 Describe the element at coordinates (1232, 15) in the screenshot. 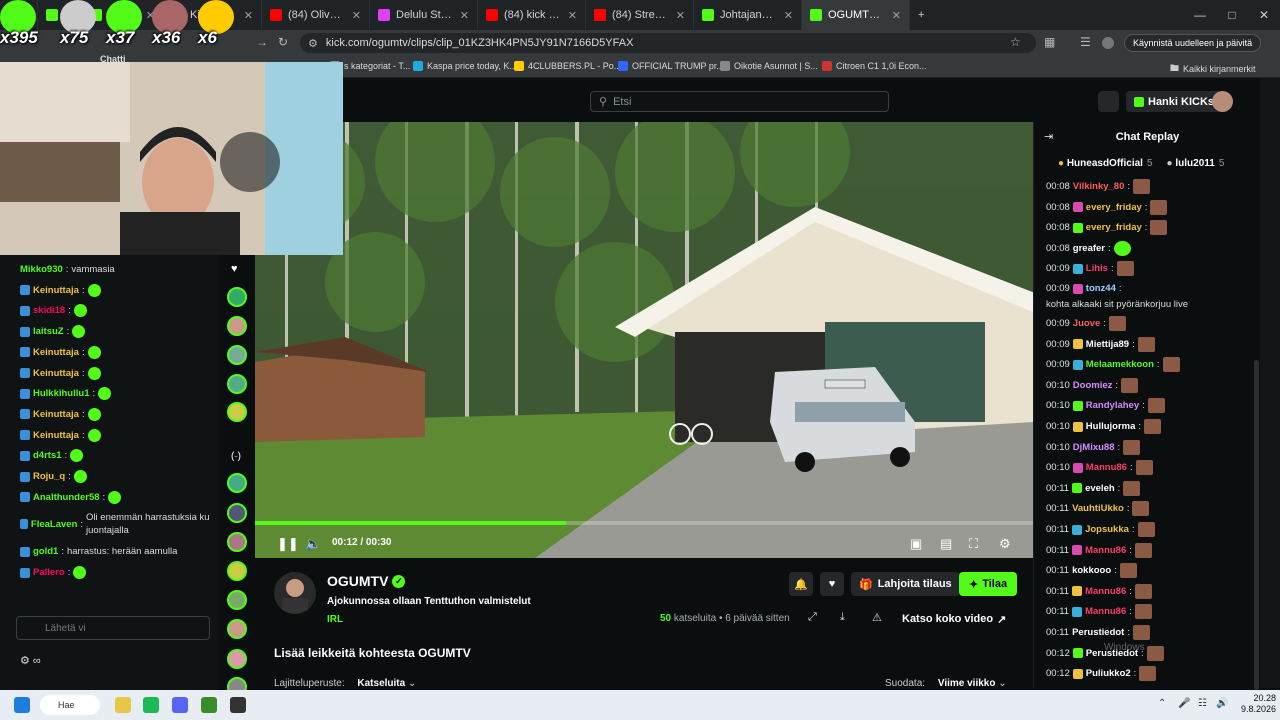

I see `maximize-icon: □` at that location.